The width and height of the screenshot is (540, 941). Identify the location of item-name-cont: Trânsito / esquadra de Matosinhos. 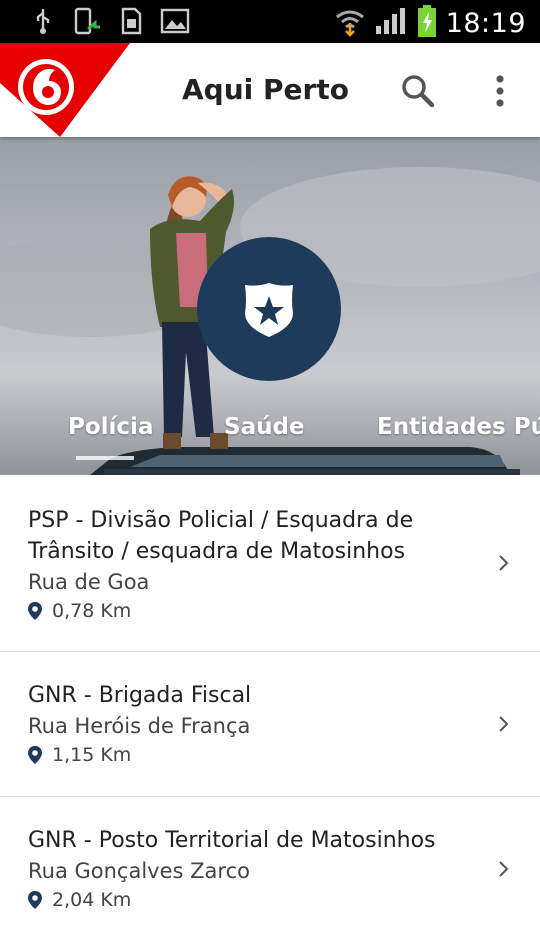
(217, 551).